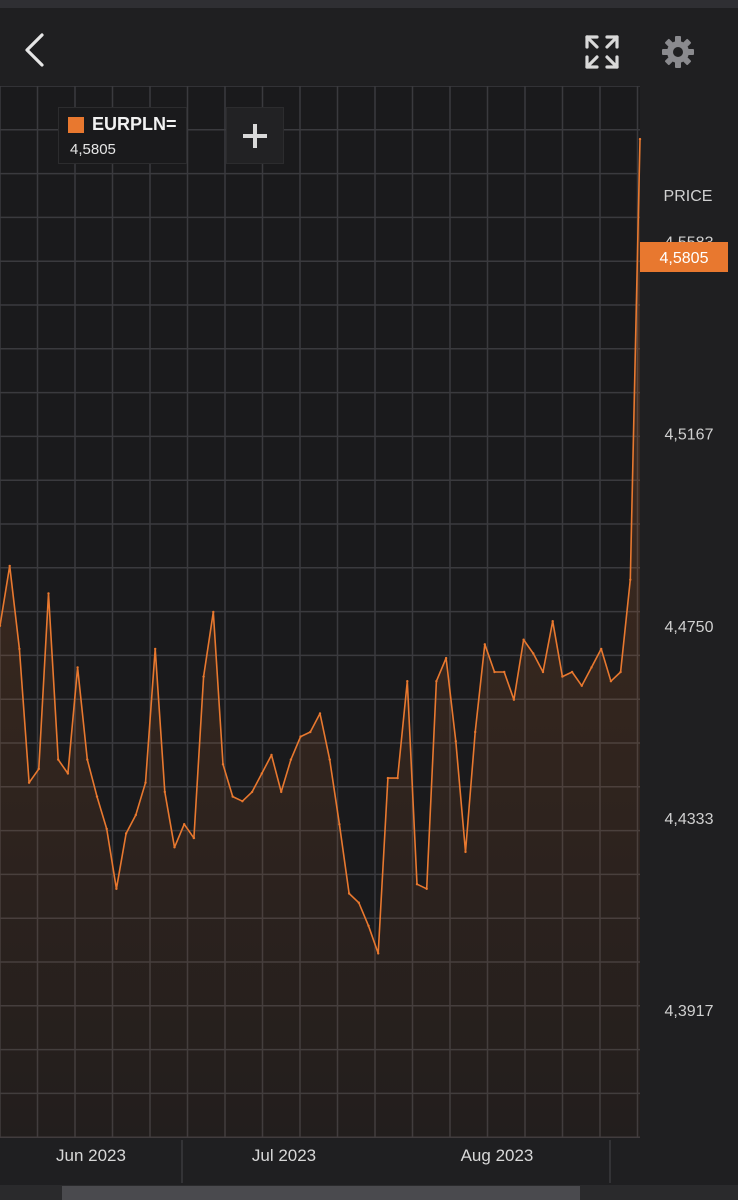 The width and height of the screenshot is (738, 1200). I want to click on legend-symbol: EURPLN=, so click(134, 124).